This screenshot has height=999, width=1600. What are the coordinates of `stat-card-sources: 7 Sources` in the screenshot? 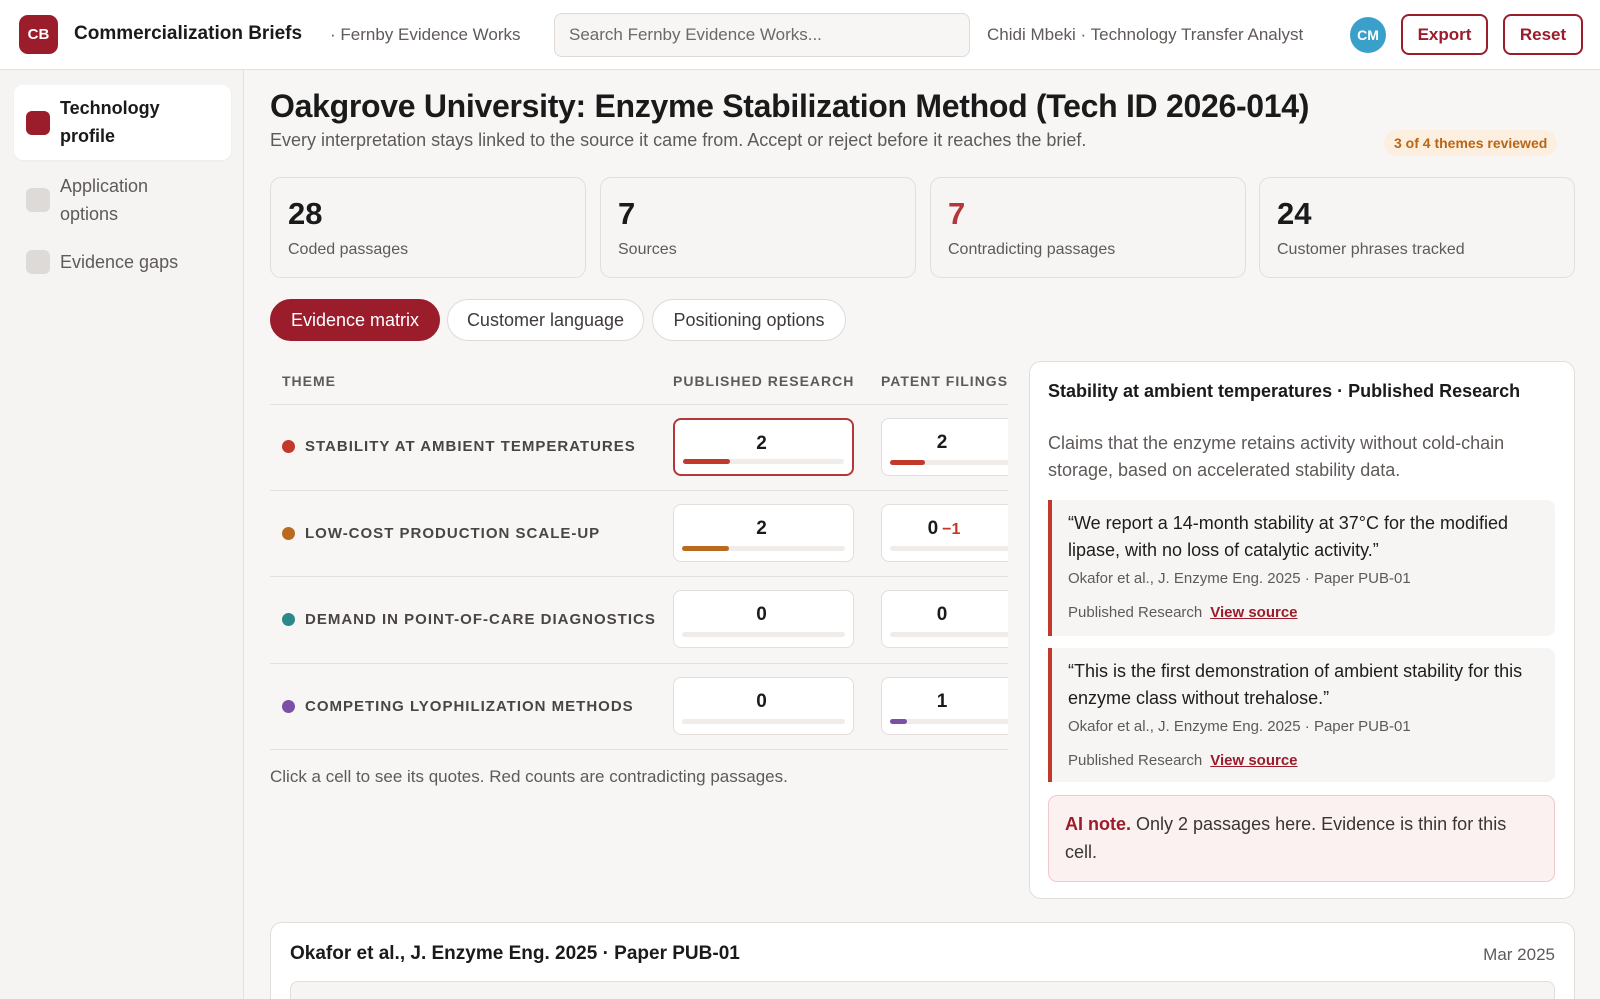 It's located at (758, 227).